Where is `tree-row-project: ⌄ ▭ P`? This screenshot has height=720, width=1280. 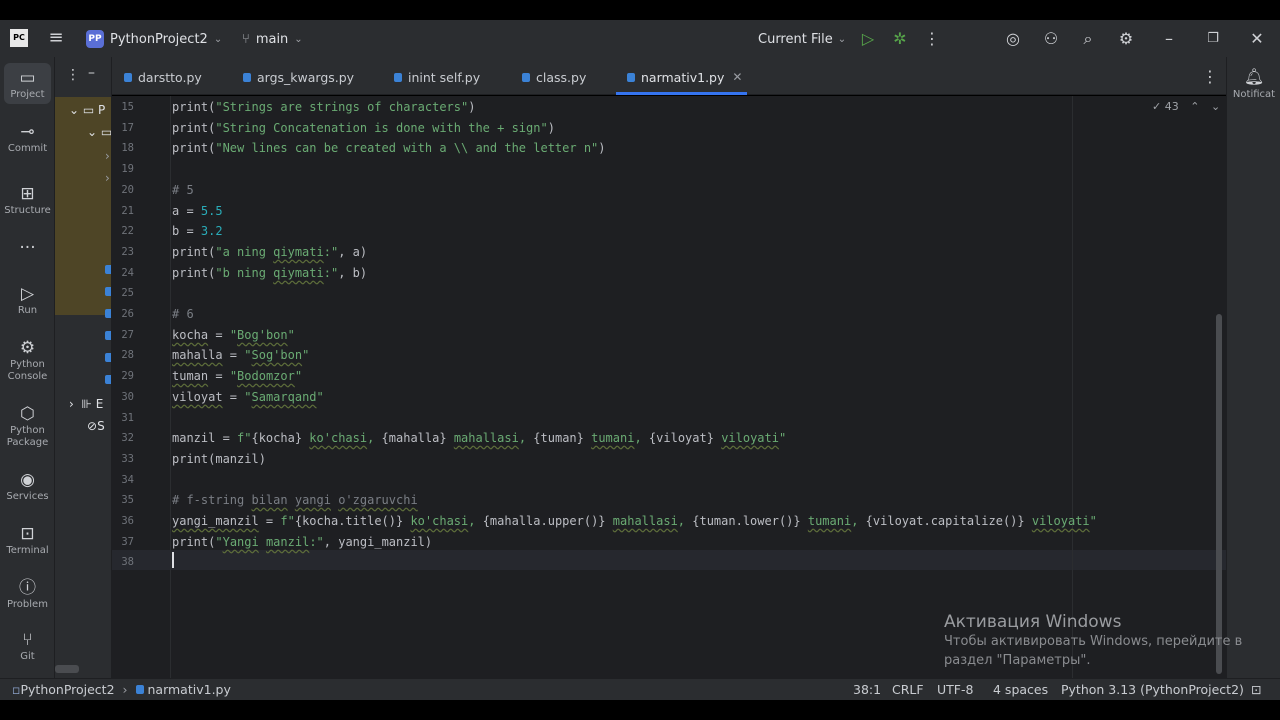 tree-row-project: ⌄ ▭ P is located at coordinates (87, 110).